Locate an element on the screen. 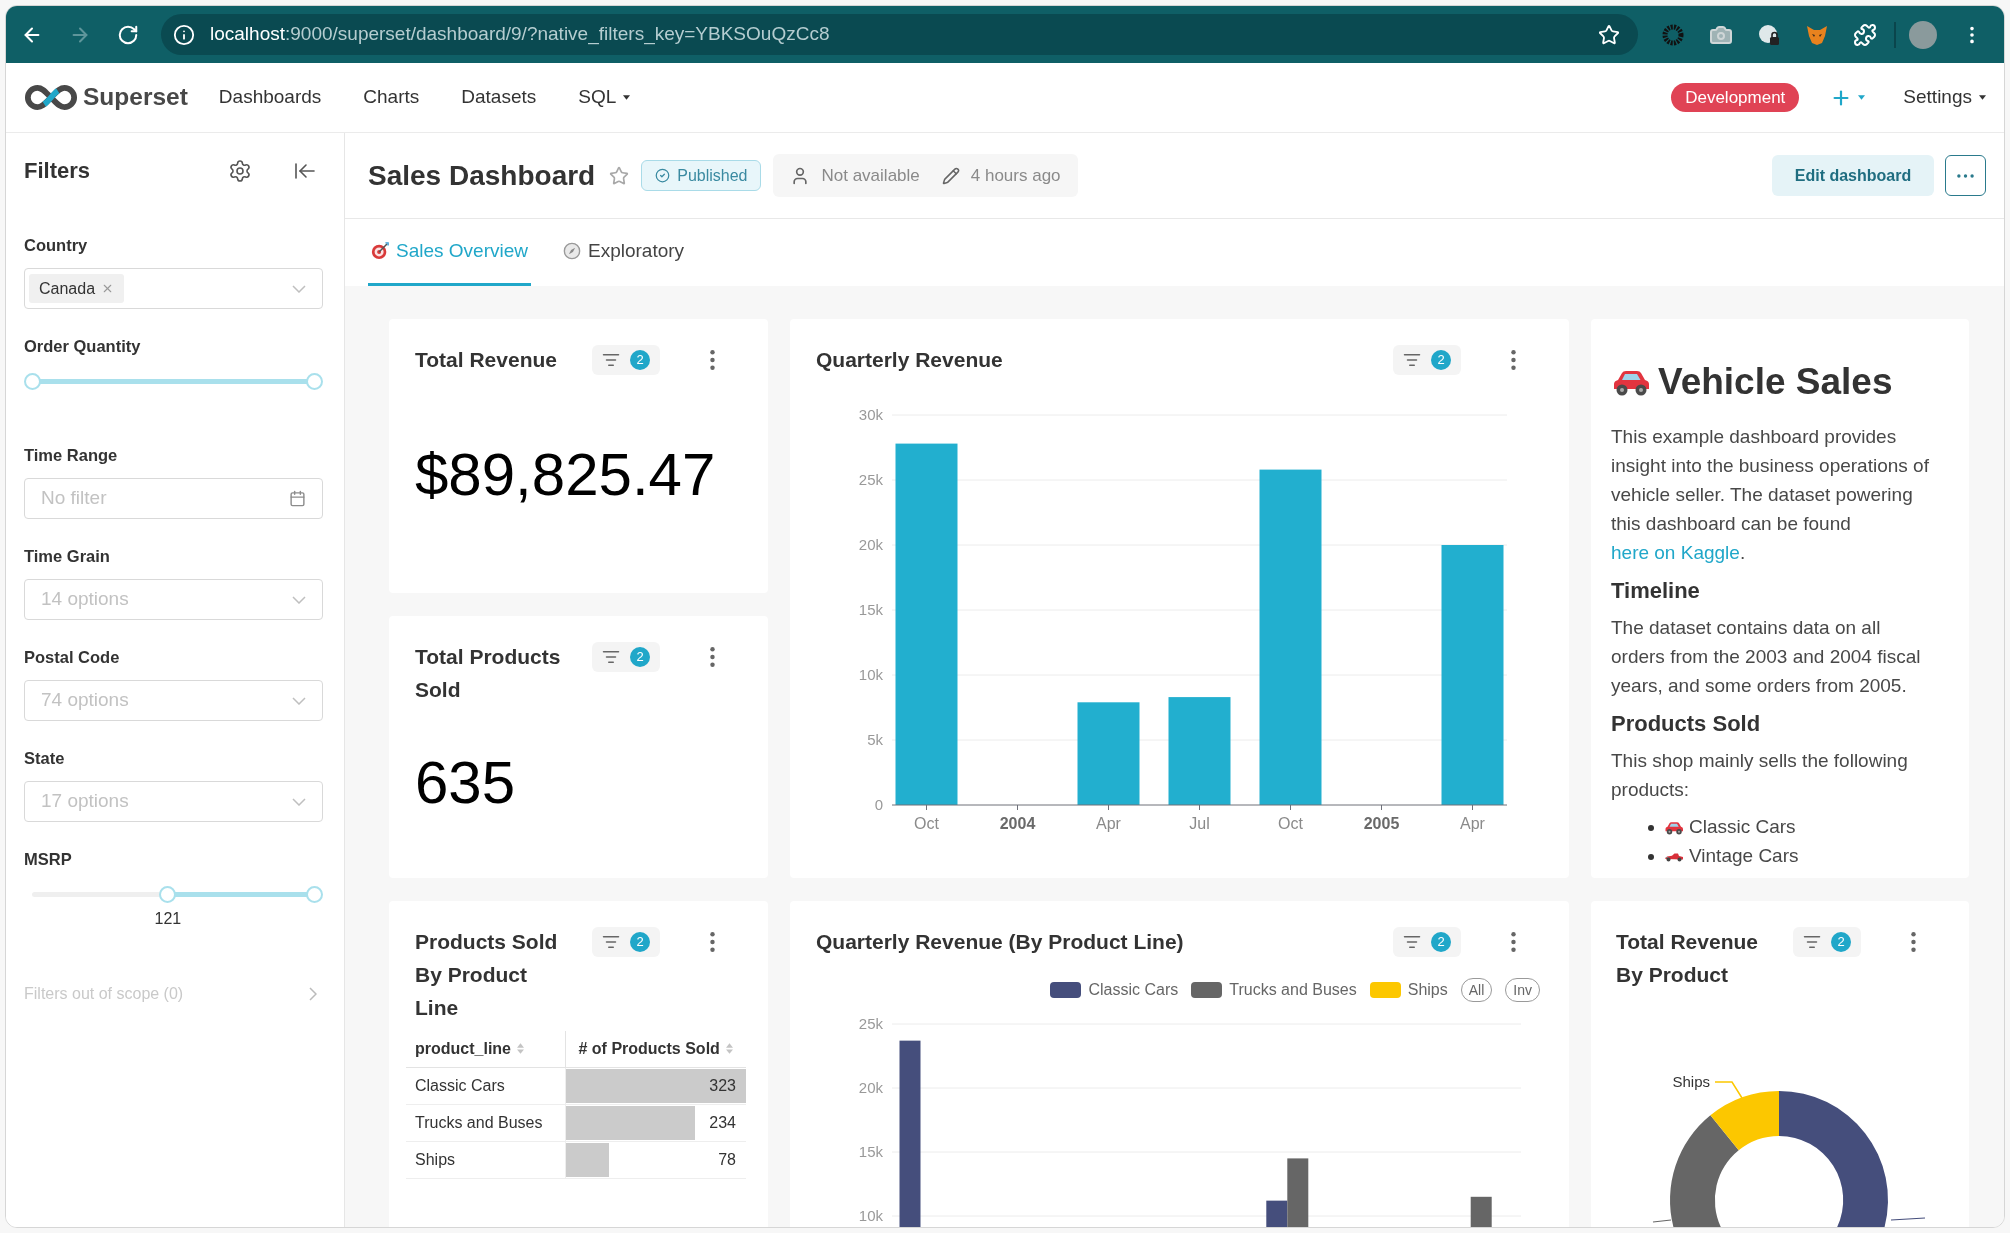  column-header: product_line is located at coordinates (485, 1049).